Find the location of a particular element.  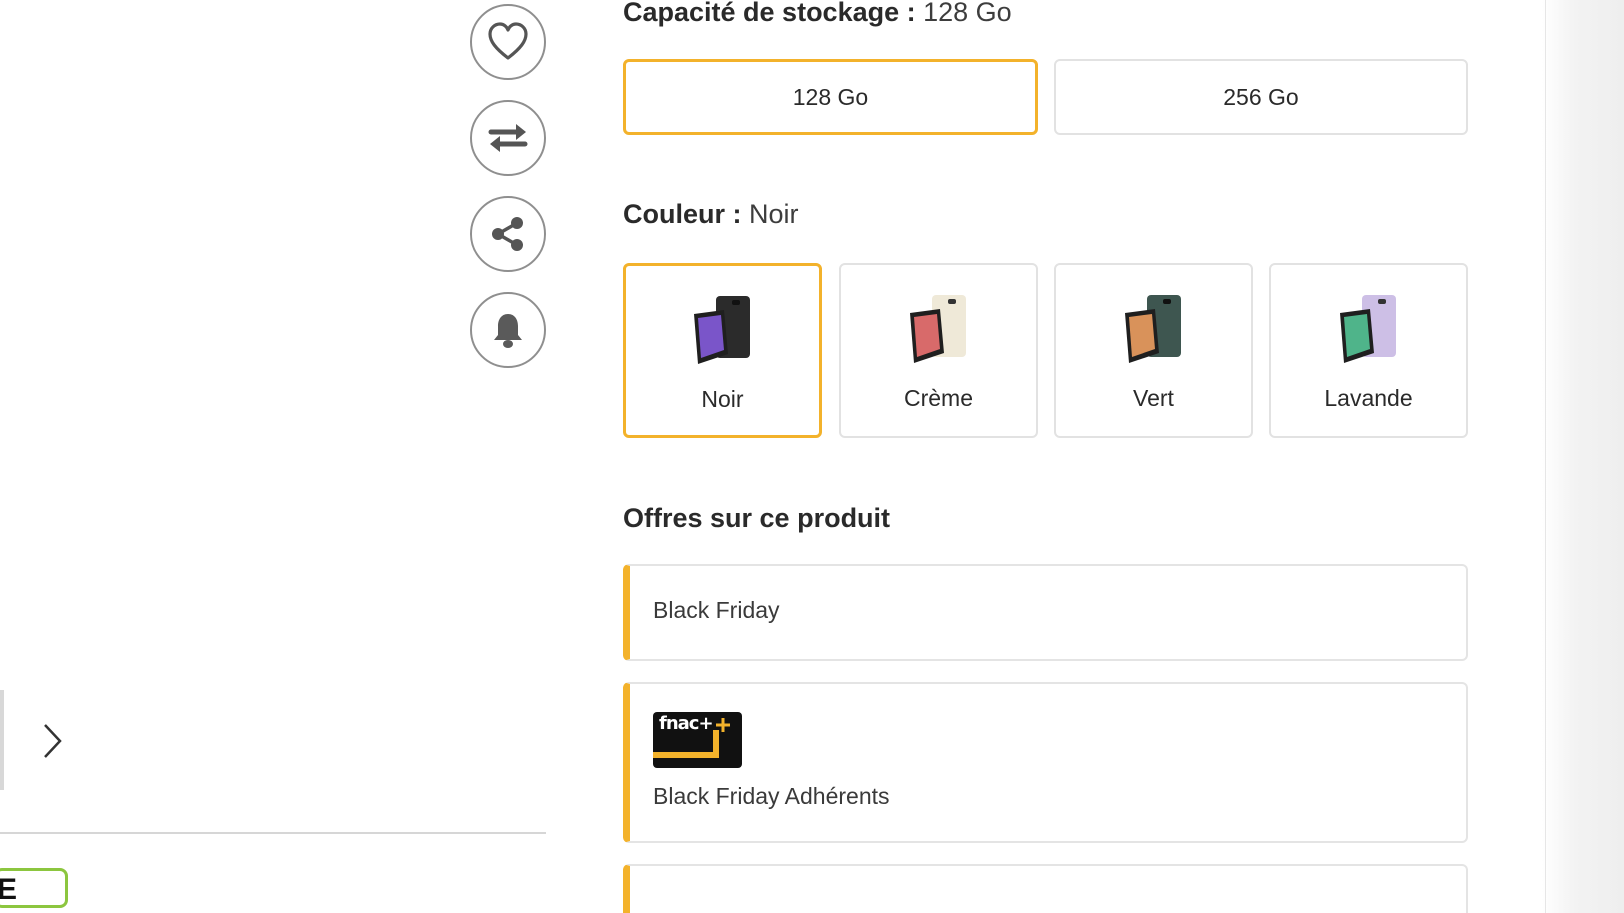

offer-label: Black Friday Adhérents is located at coordinates (771, 796).